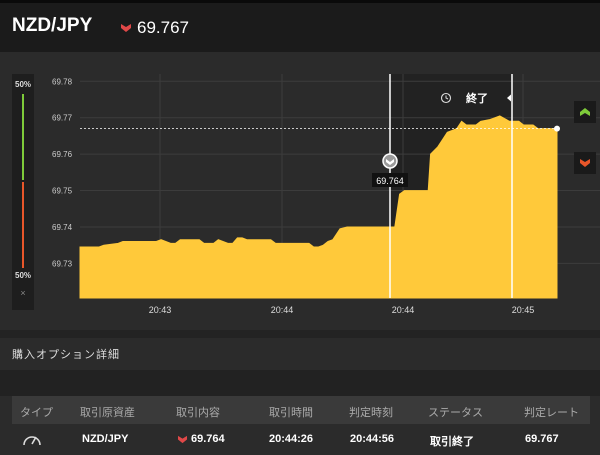 The height and width of the screenshot is (455, 600). What do you see at coordinates (66, 355) in the screenshot?
I see `details-section-title: 購入オプション詳細` at bounding box center [66, 355].